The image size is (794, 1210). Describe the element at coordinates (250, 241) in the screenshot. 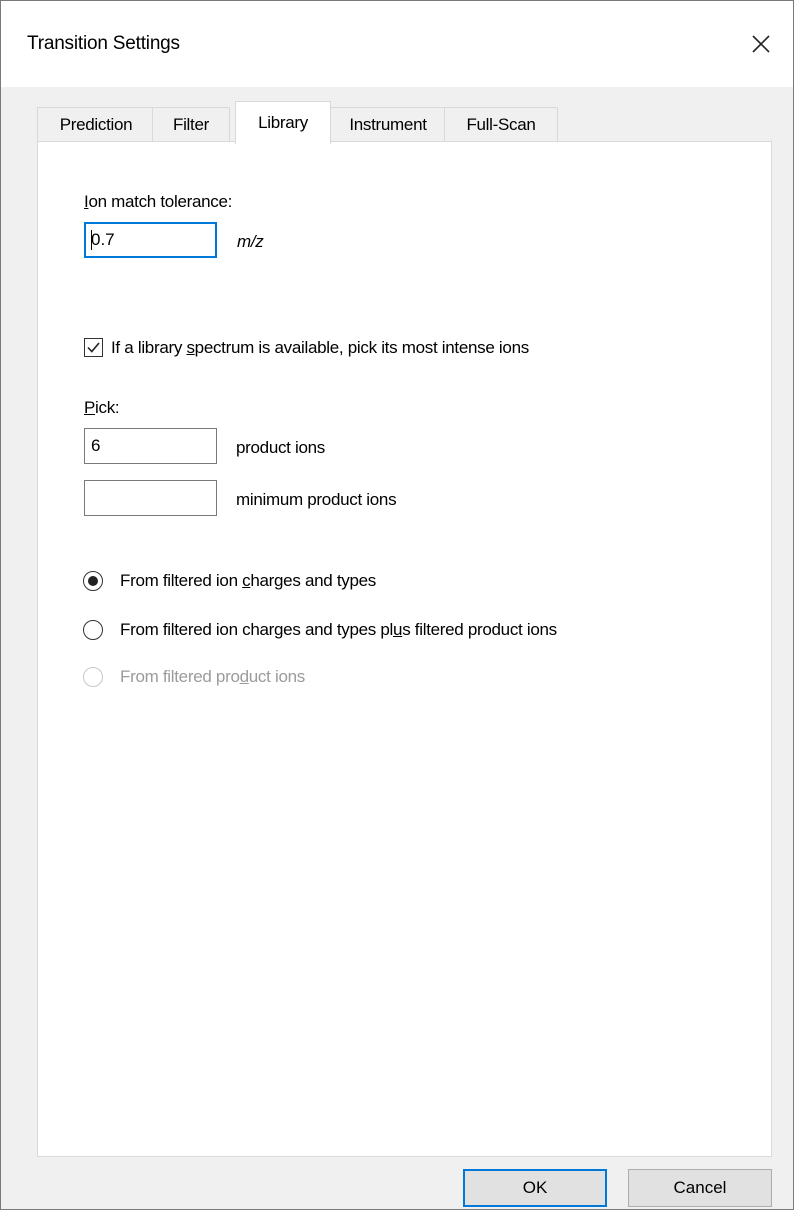

I see `mz-unit-label: m/z` at that location.